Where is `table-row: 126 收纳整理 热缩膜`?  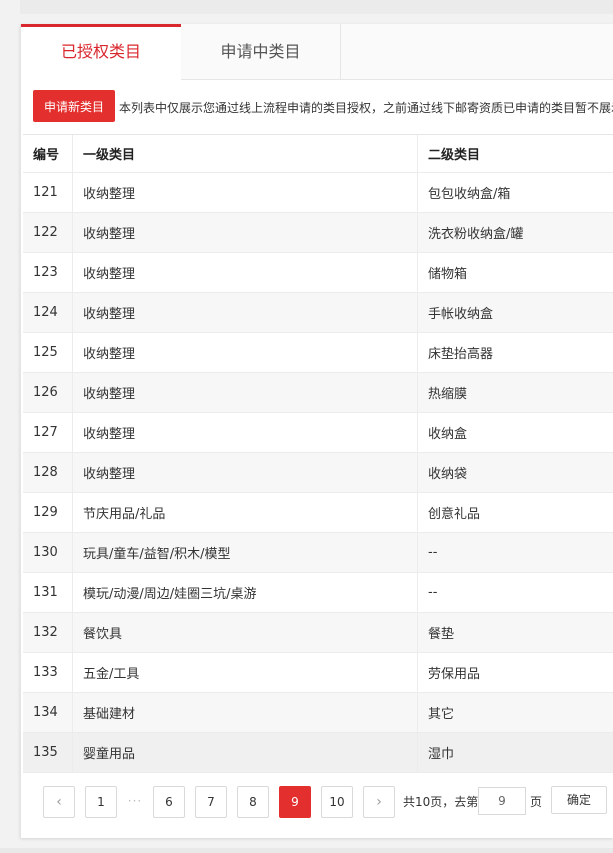
table-row: 126 收纳整理 热缩膜 is located at coordinates (318, 393).